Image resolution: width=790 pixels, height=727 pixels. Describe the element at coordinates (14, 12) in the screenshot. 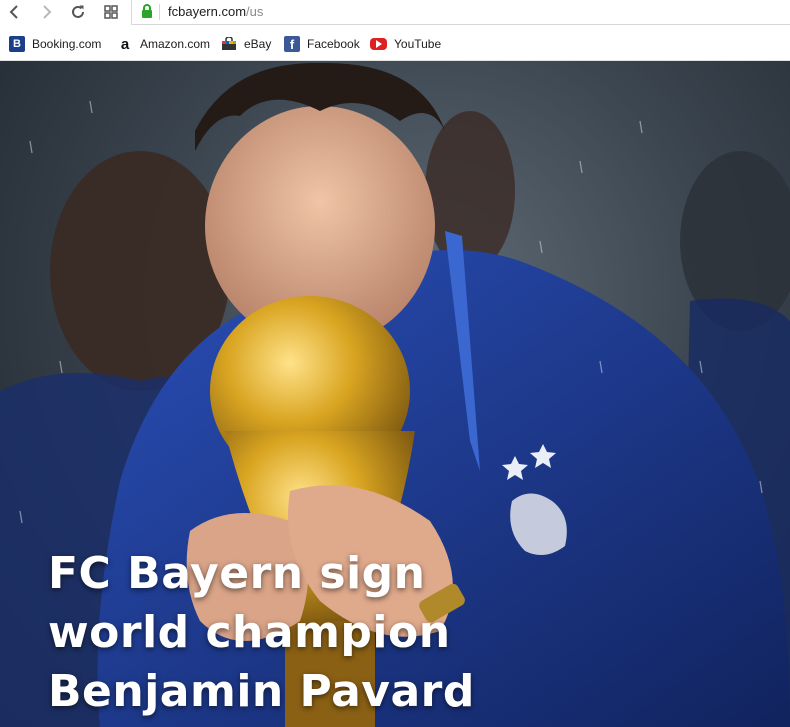

I see `back-icon` at that location.